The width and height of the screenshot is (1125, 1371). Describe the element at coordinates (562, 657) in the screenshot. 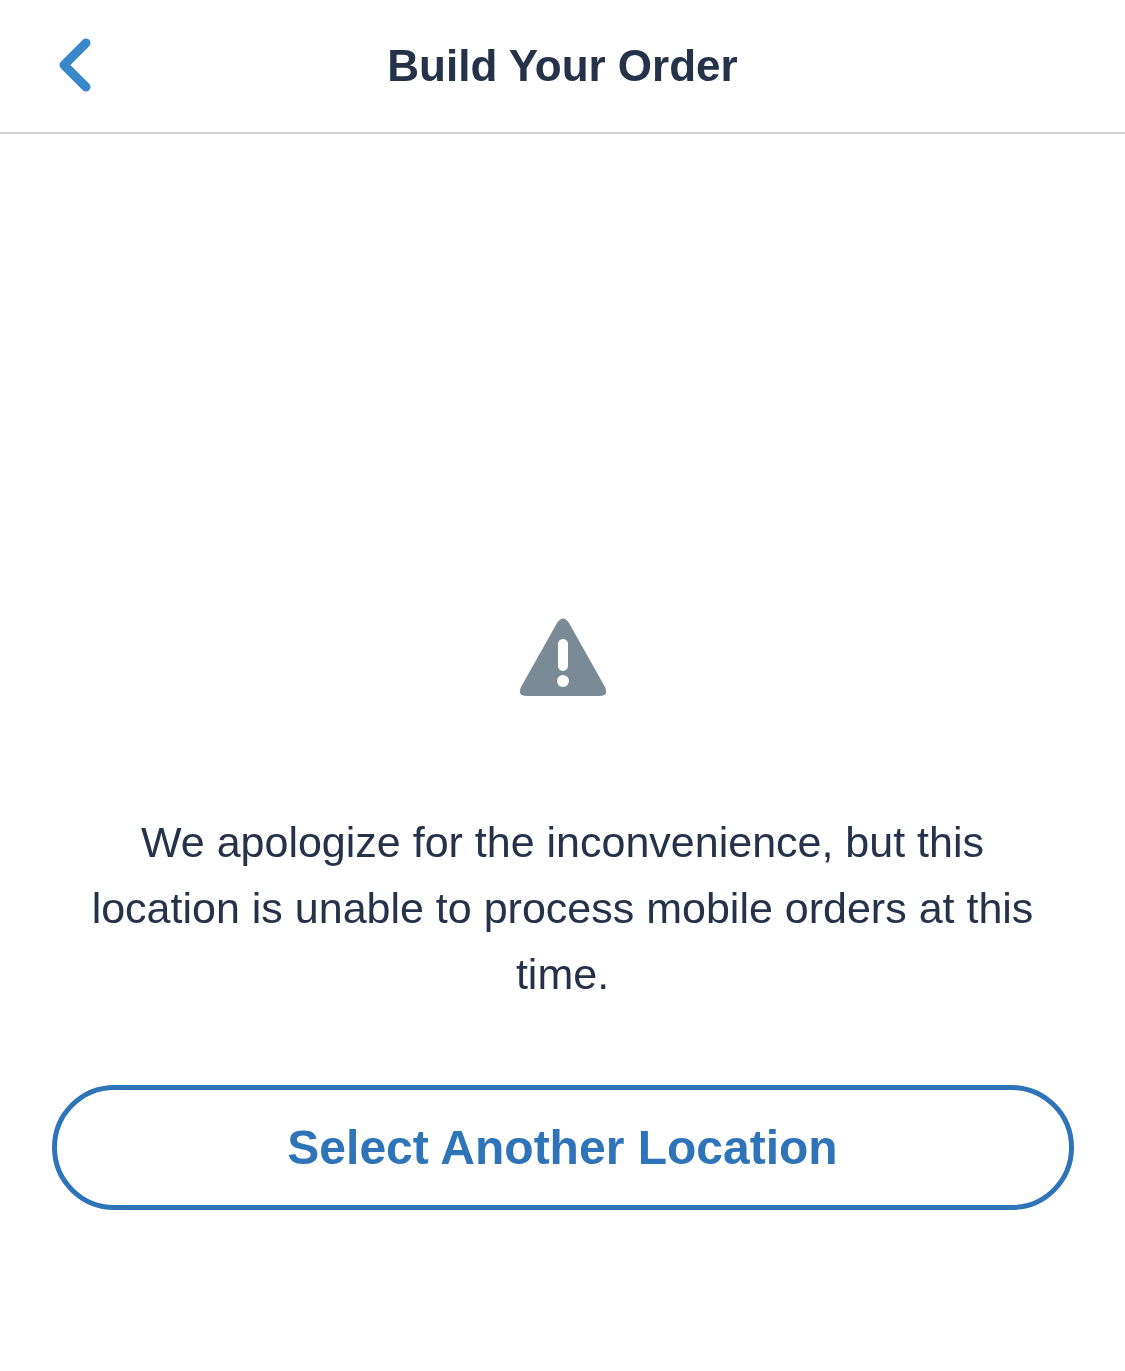

I see `warning-icon` at that location.